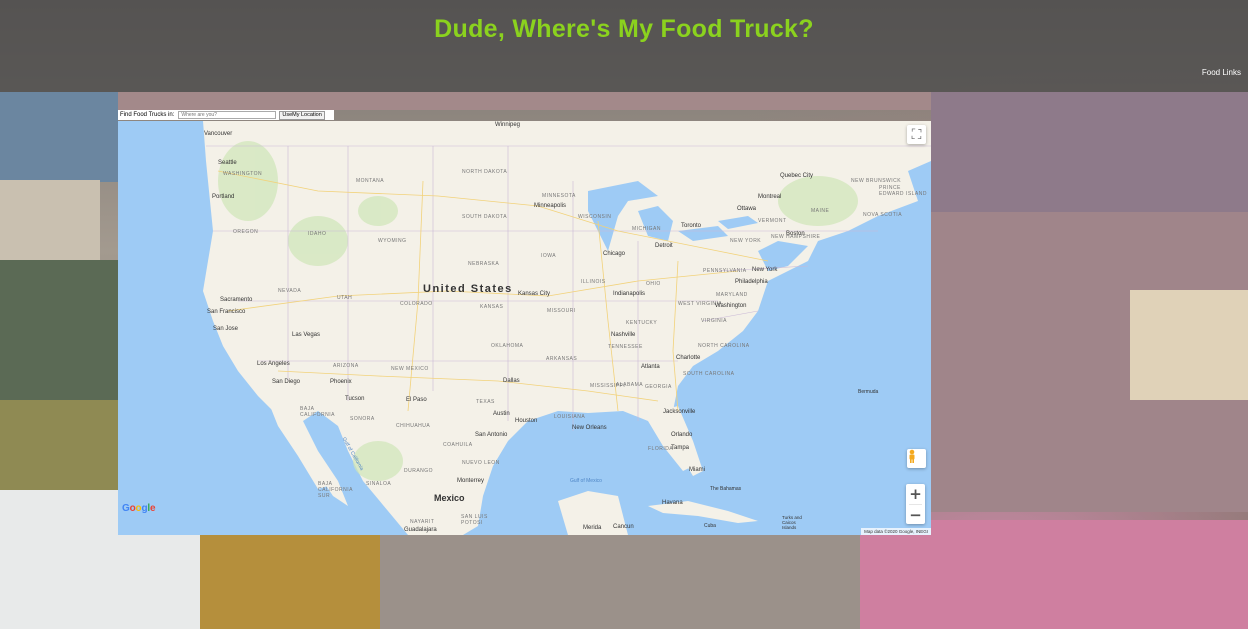 The height and width of the screenshot is (629, 1248). Describe the element at coordinates (876, 181) in the screenshot. I see `state-label: NEW BRUNSWICK` at that location.